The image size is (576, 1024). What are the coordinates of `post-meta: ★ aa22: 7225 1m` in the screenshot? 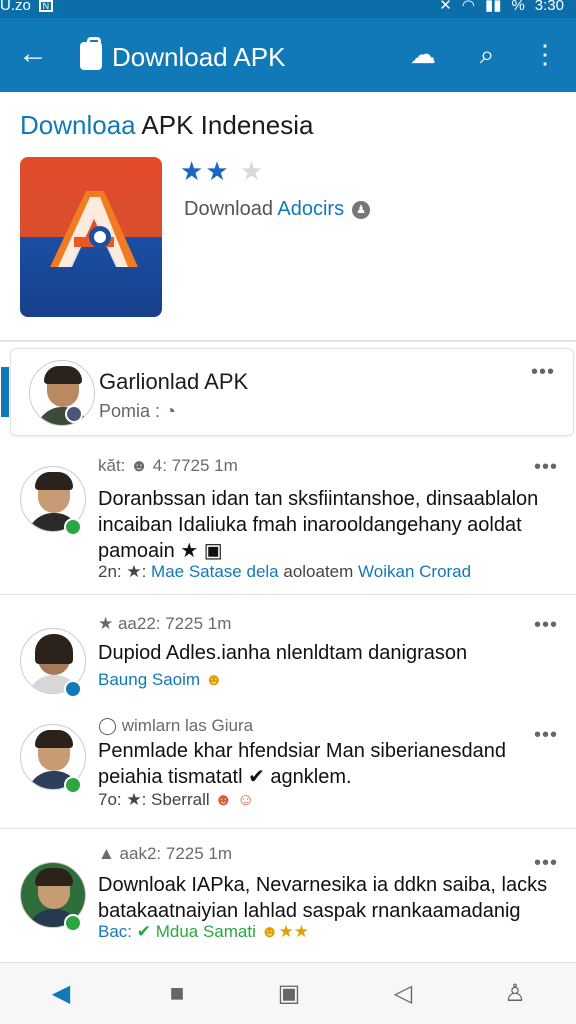 It's located at (165, 623).